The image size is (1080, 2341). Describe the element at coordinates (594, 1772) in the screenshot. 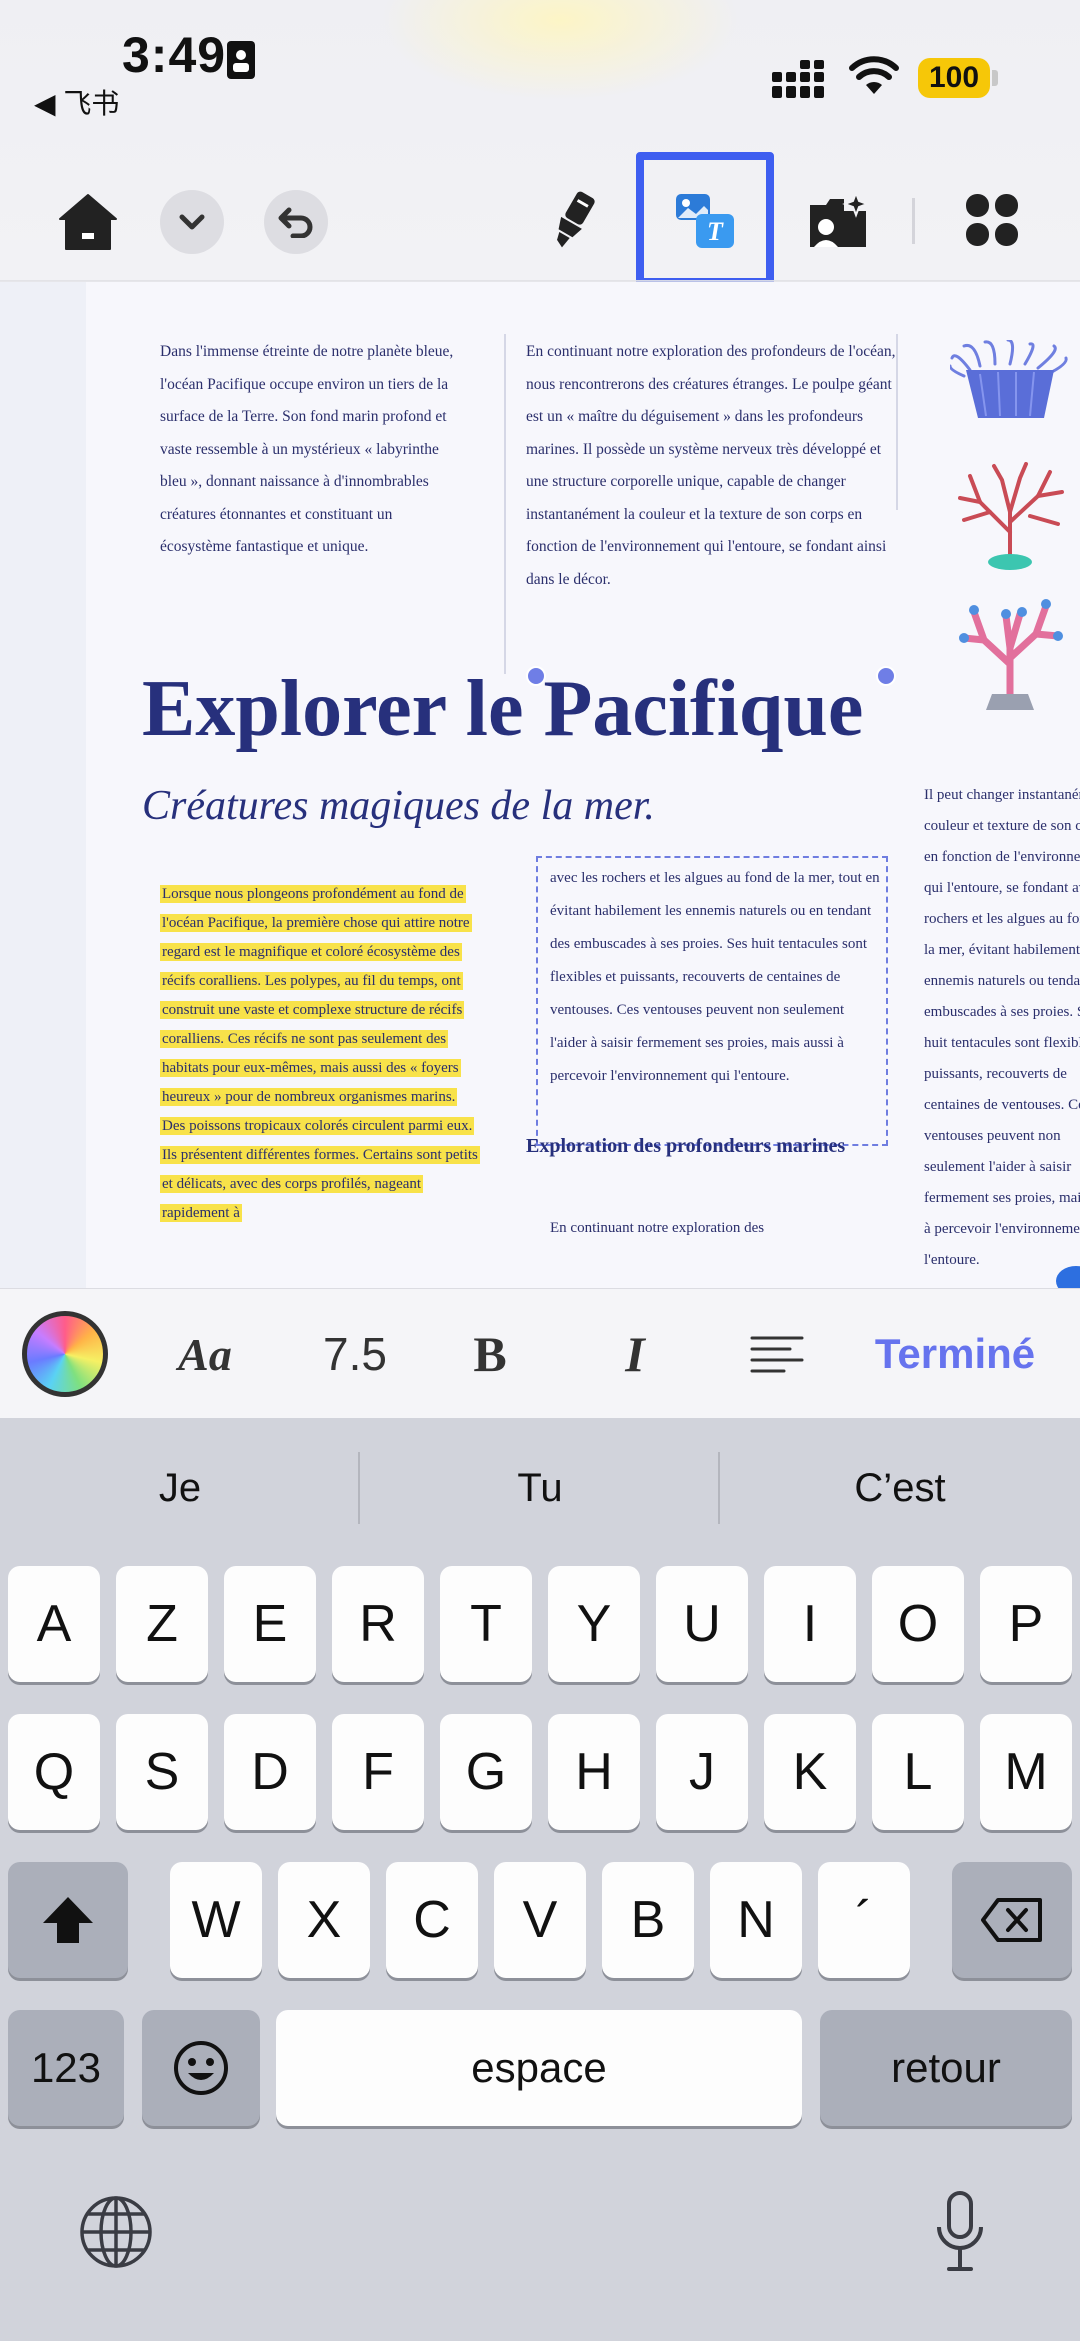

I see `key-h: H` at that location.